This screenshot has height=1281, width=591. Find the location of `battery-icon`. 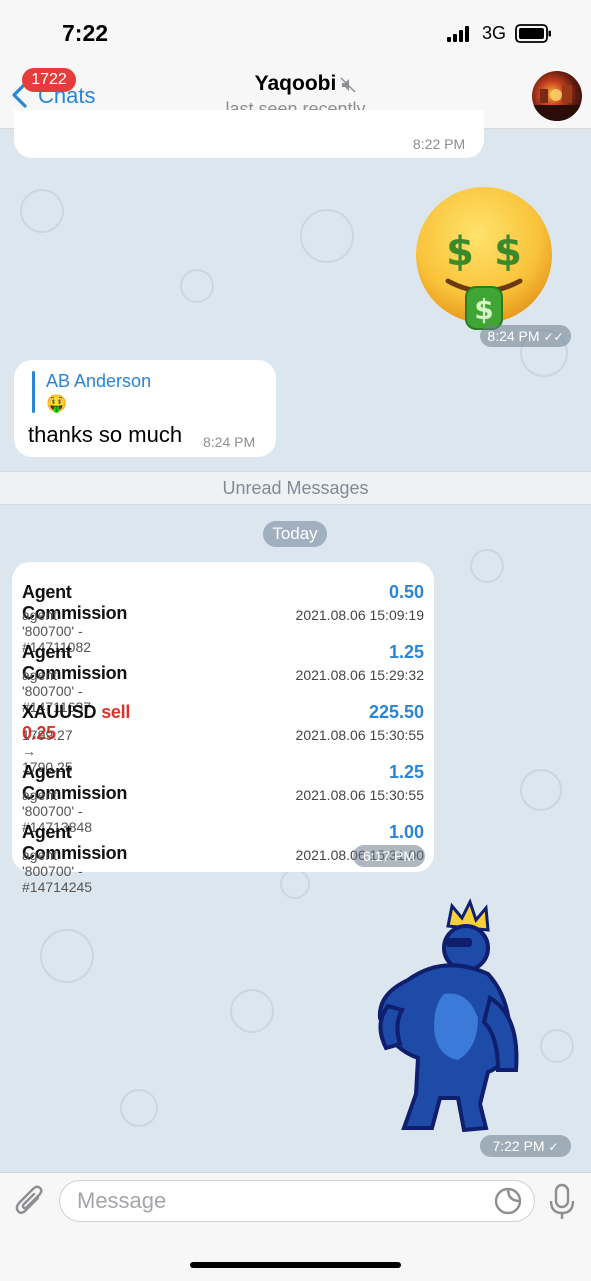

battery-icon is located at coordinates (533, 33).